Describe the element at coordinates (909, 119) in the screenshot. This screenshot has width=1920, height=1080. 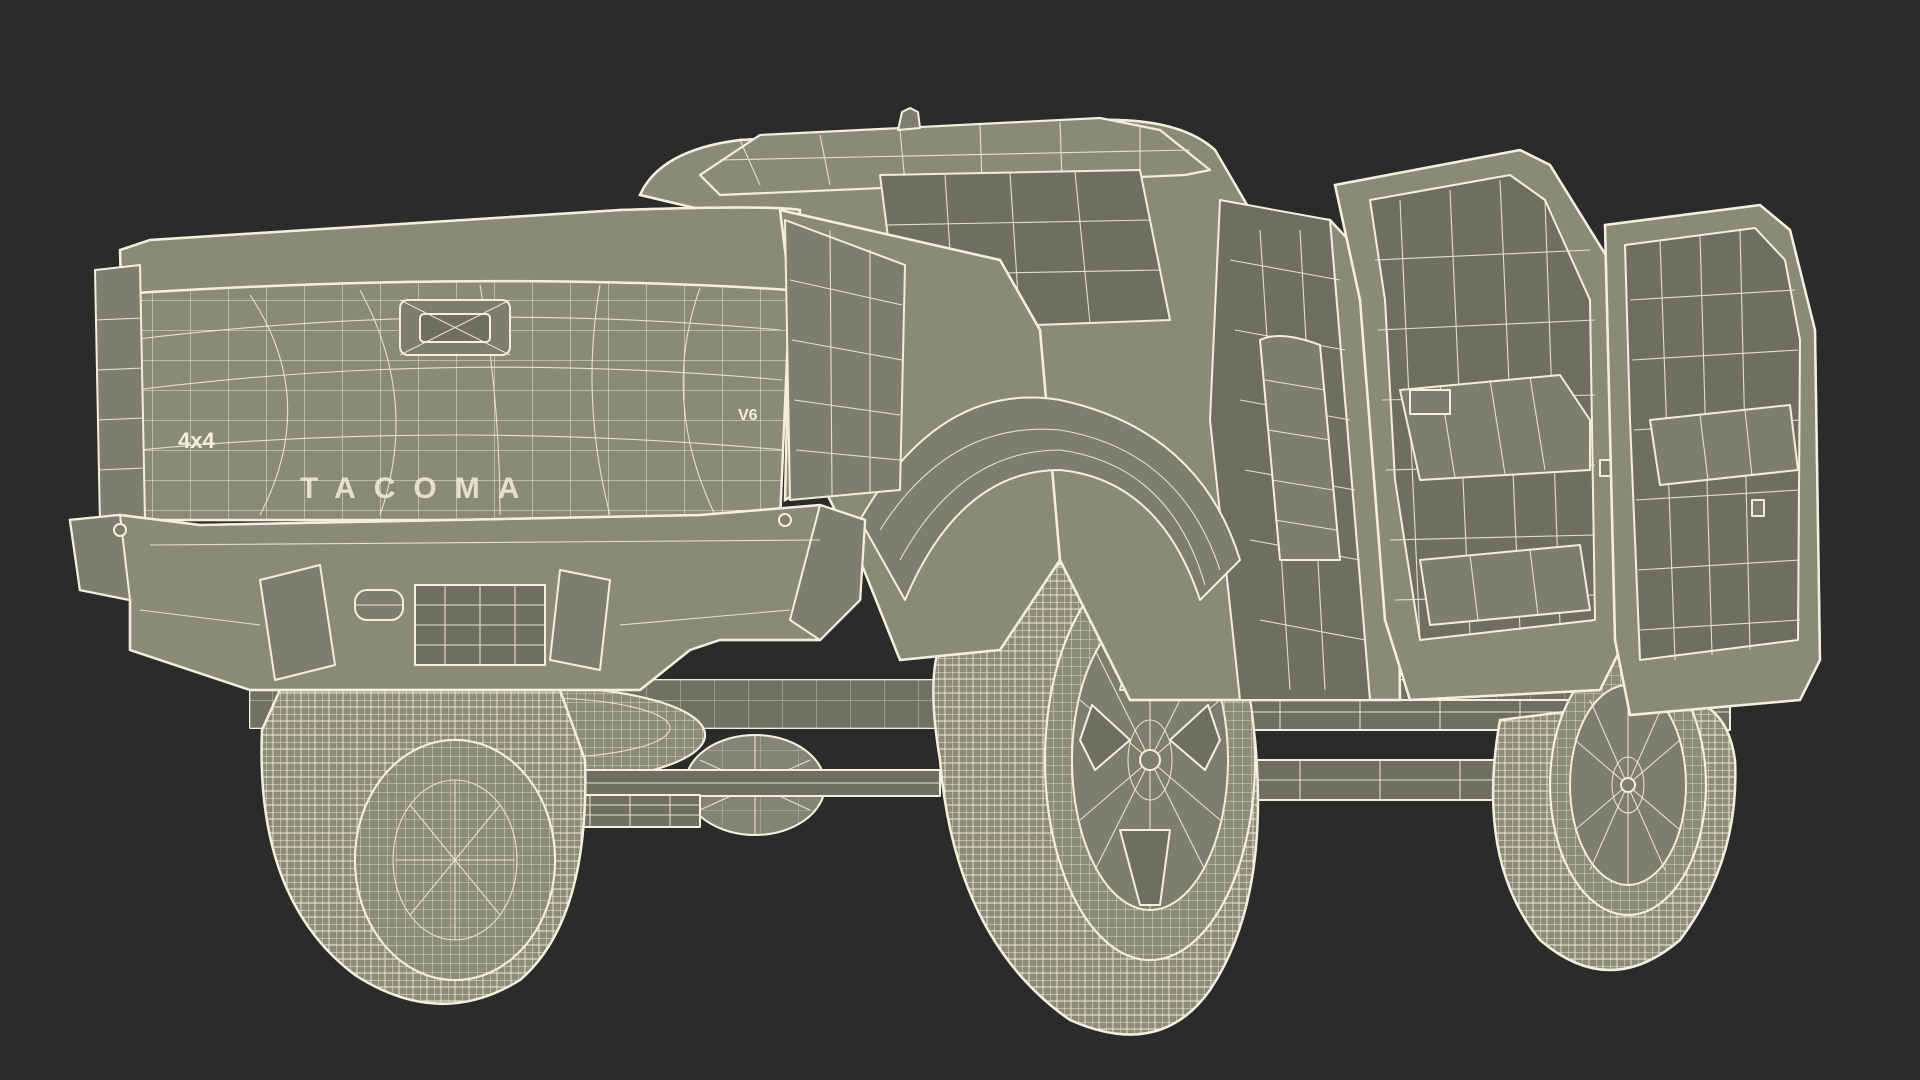
I see `antenna` at that location.